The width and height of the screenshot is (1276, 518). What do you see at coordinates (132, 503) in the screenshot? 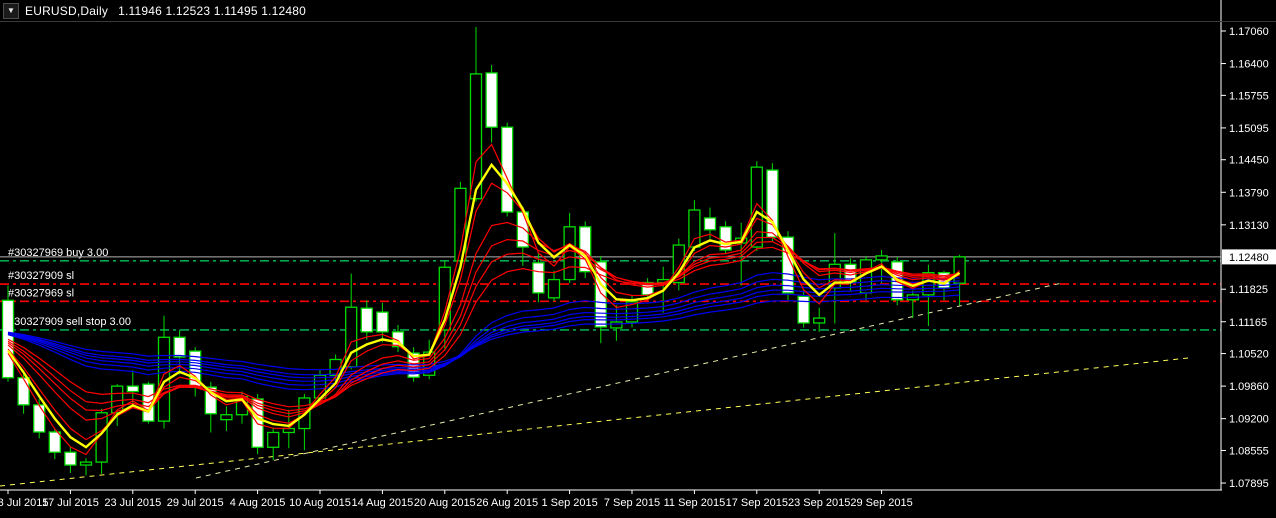
I see `time-tick-label: 23 Jul 2015` at bounding box center [132, 503].